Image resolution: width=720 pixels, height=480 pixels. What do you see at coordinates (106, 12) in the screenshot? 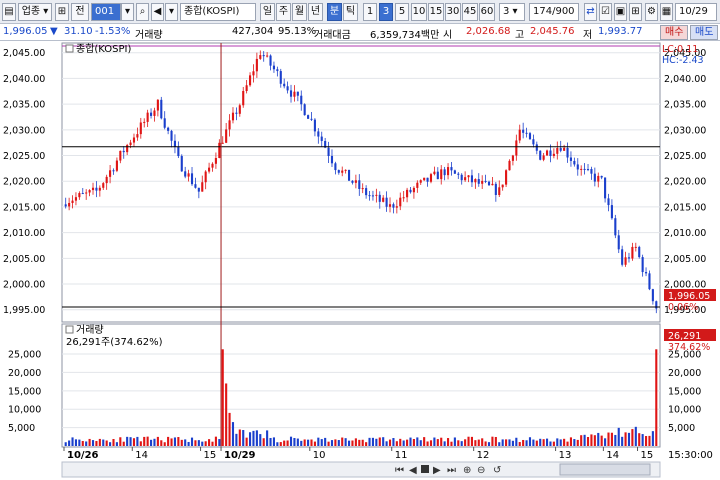
I see `code-input: 001` at bounding box center [106, 12].